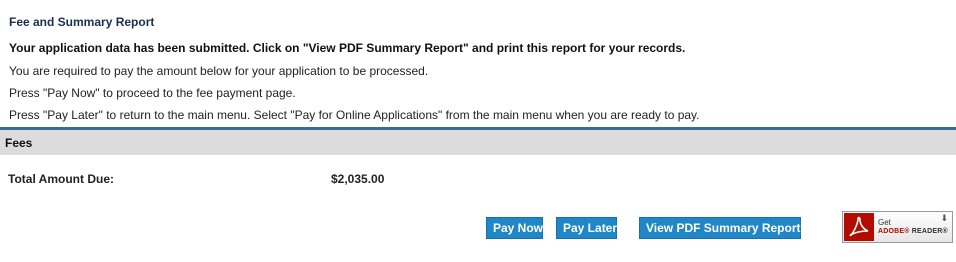 This screenshot has height=262, width=956. Describe the element at coordinates (586, 228) in the screenshot. I see `pay-later-button: Pay Later` at that location.